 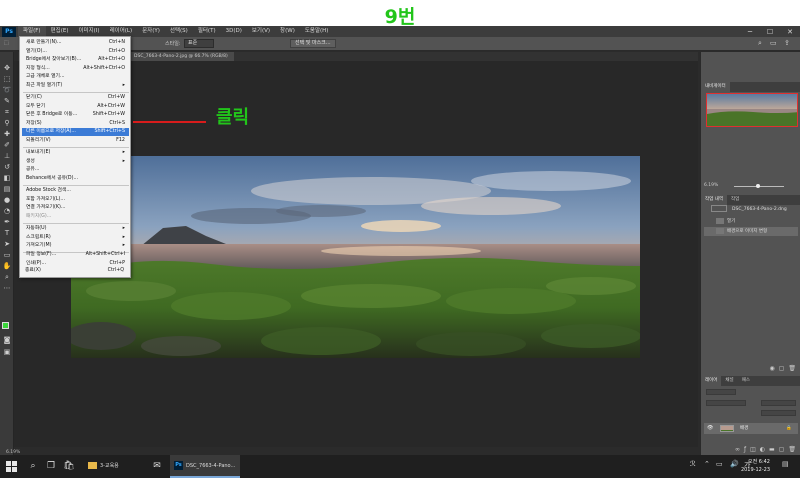 What do you see at coordinates (7, 134) in the screenshot?
I see `healing-brush-icon: ✚` at bounding box center [7, 134].